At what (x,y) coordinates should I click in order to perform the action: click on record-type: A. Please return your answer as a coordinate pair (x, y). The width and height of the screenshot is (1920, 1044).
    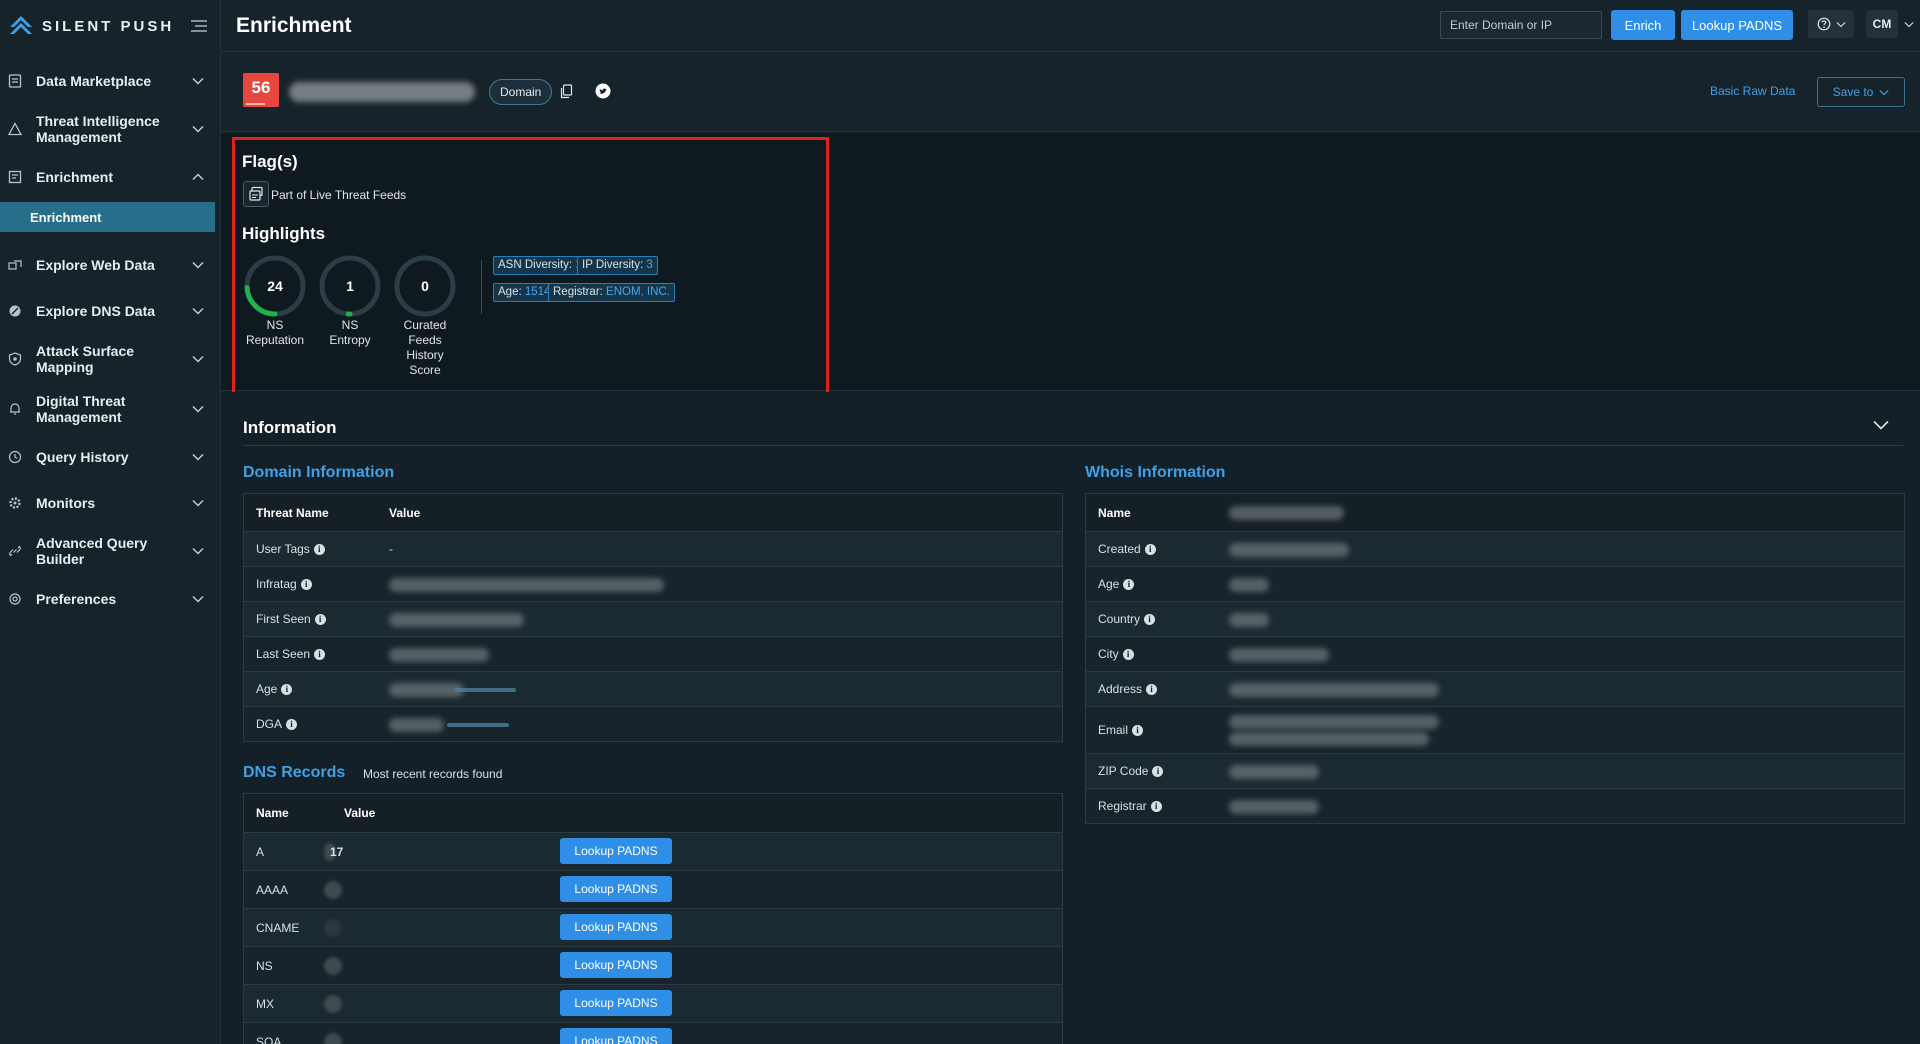
    Looking at the image, I should click on (260, 851).